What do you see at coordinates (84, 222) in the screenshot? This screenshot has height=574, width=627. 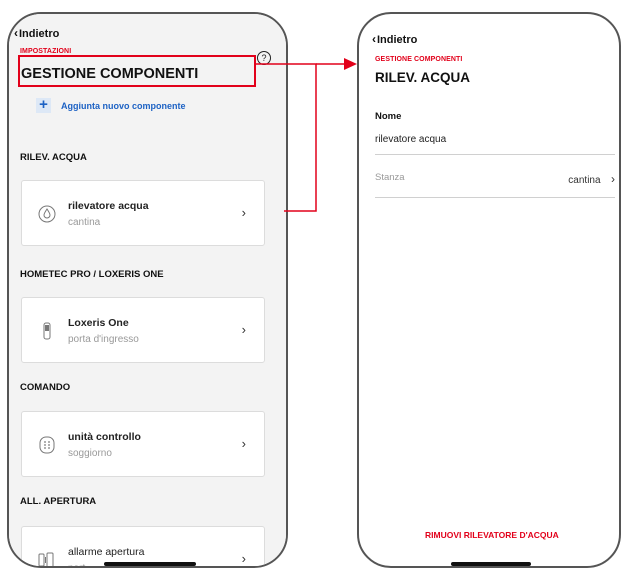 I see `component-room: cantina` at bounding box center [84, 222].